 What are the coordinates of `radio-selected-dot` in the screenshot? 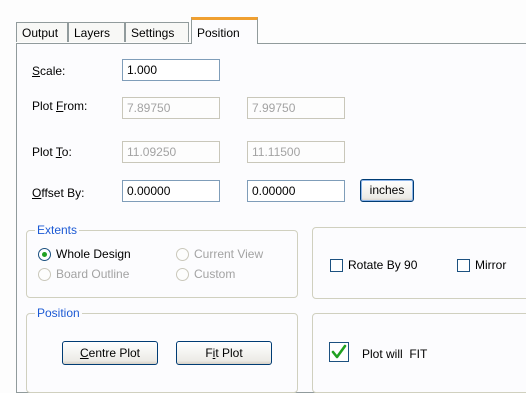 It's located at (44, 254).